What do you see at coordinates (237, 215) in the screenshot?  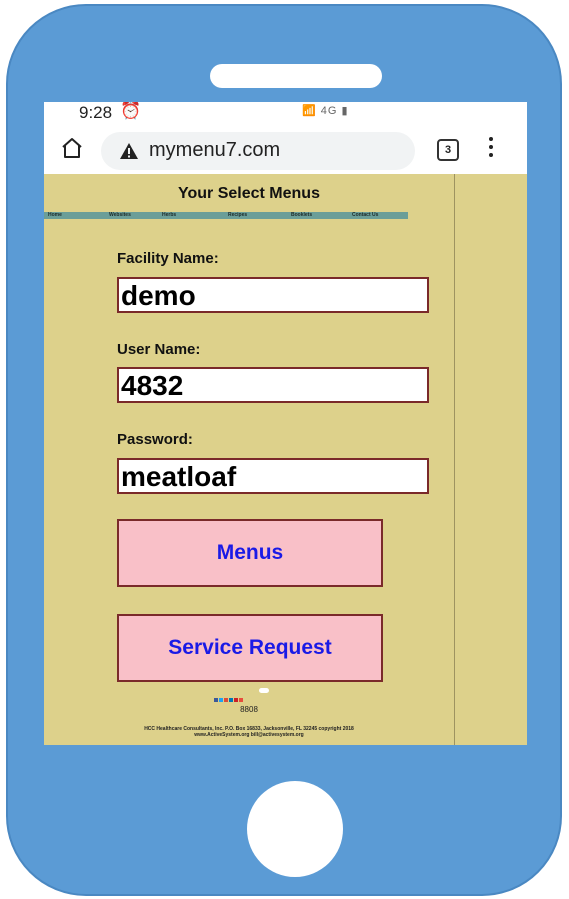 I see `nav-item-recipes: Recipes` at bounding box center [237, 215].